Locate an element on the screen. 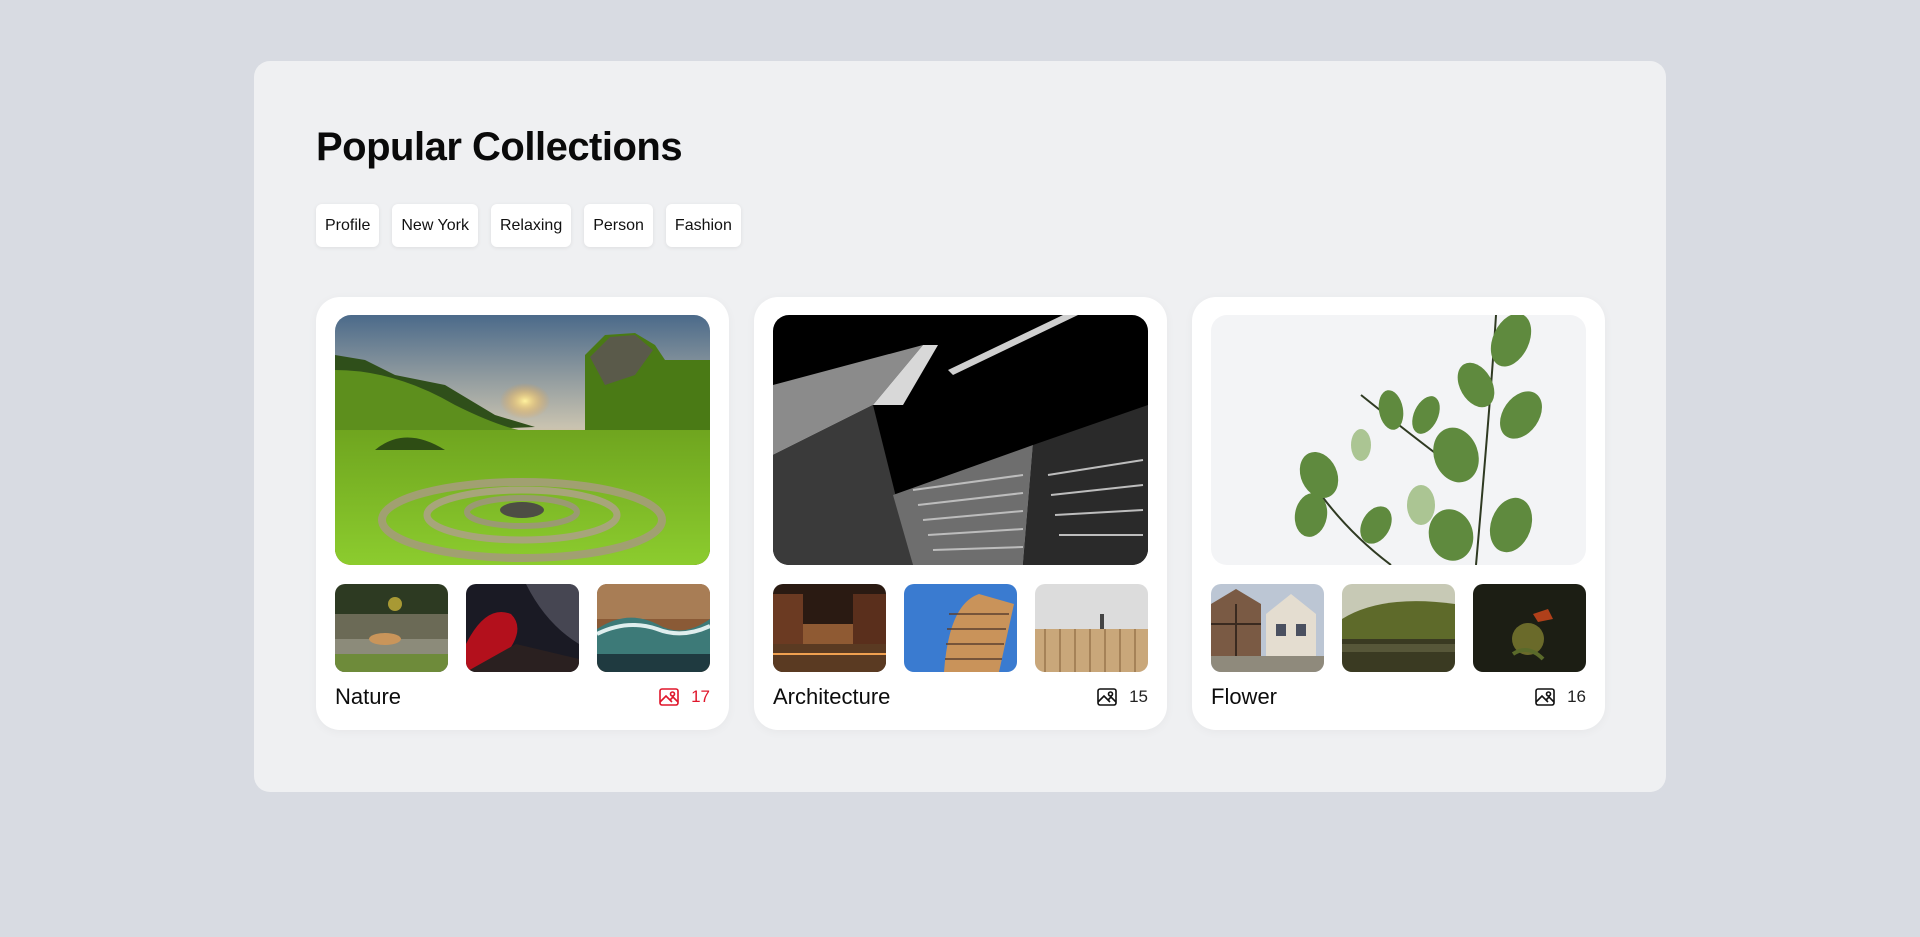  photo-count: 16 is located at coordinates (1559, 697).